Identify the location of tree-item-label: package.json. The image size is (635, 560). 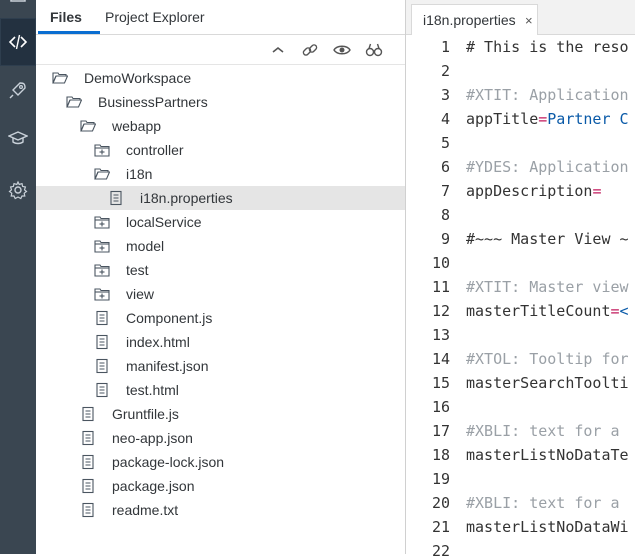
(153, 486).